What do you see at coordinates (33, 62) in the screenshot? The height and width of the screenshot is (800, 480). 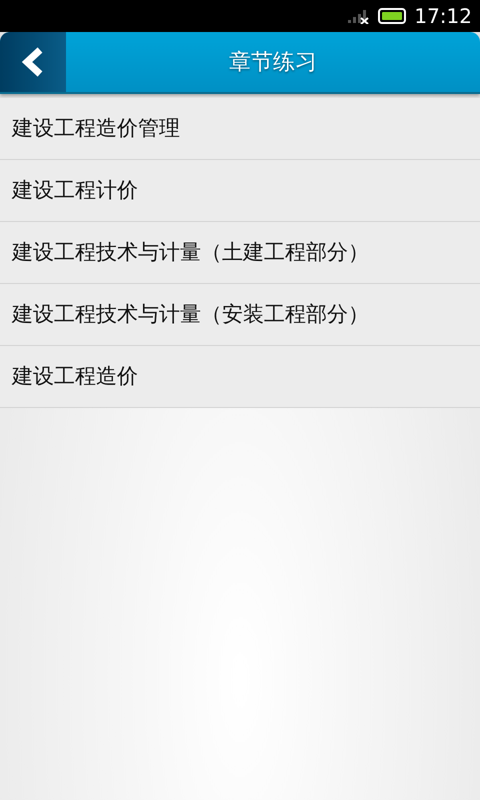 I see `back-button` at bounding box center [33, 62].